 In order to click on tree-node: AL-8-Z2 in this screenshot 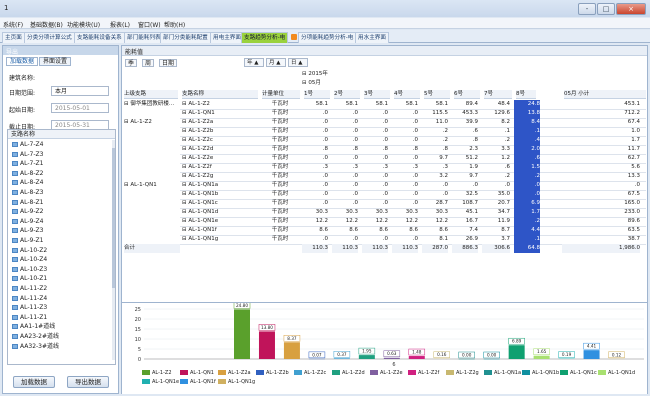, I will do `click(27, 173)`.